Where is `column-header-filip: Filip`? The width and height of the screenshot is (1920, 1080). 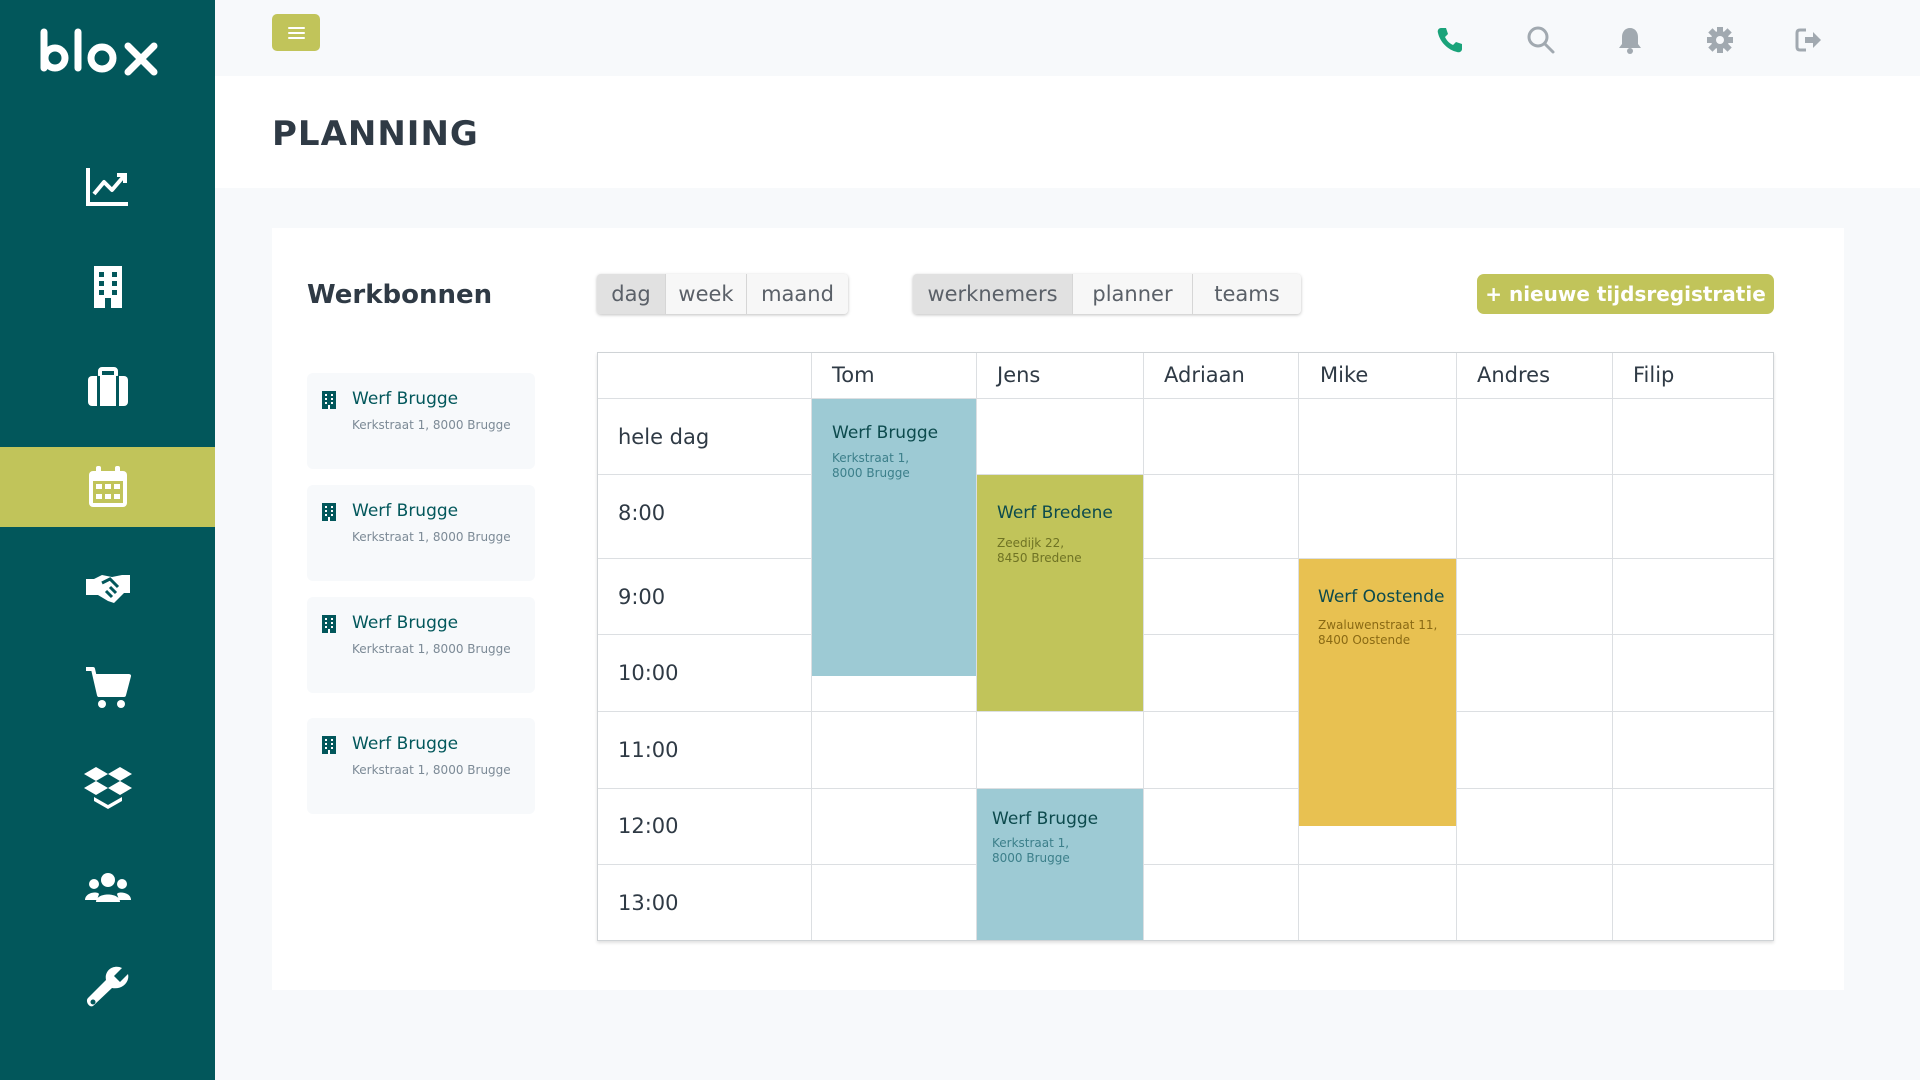 column-header-filip: Filip is located at coordinates (1653, 375).